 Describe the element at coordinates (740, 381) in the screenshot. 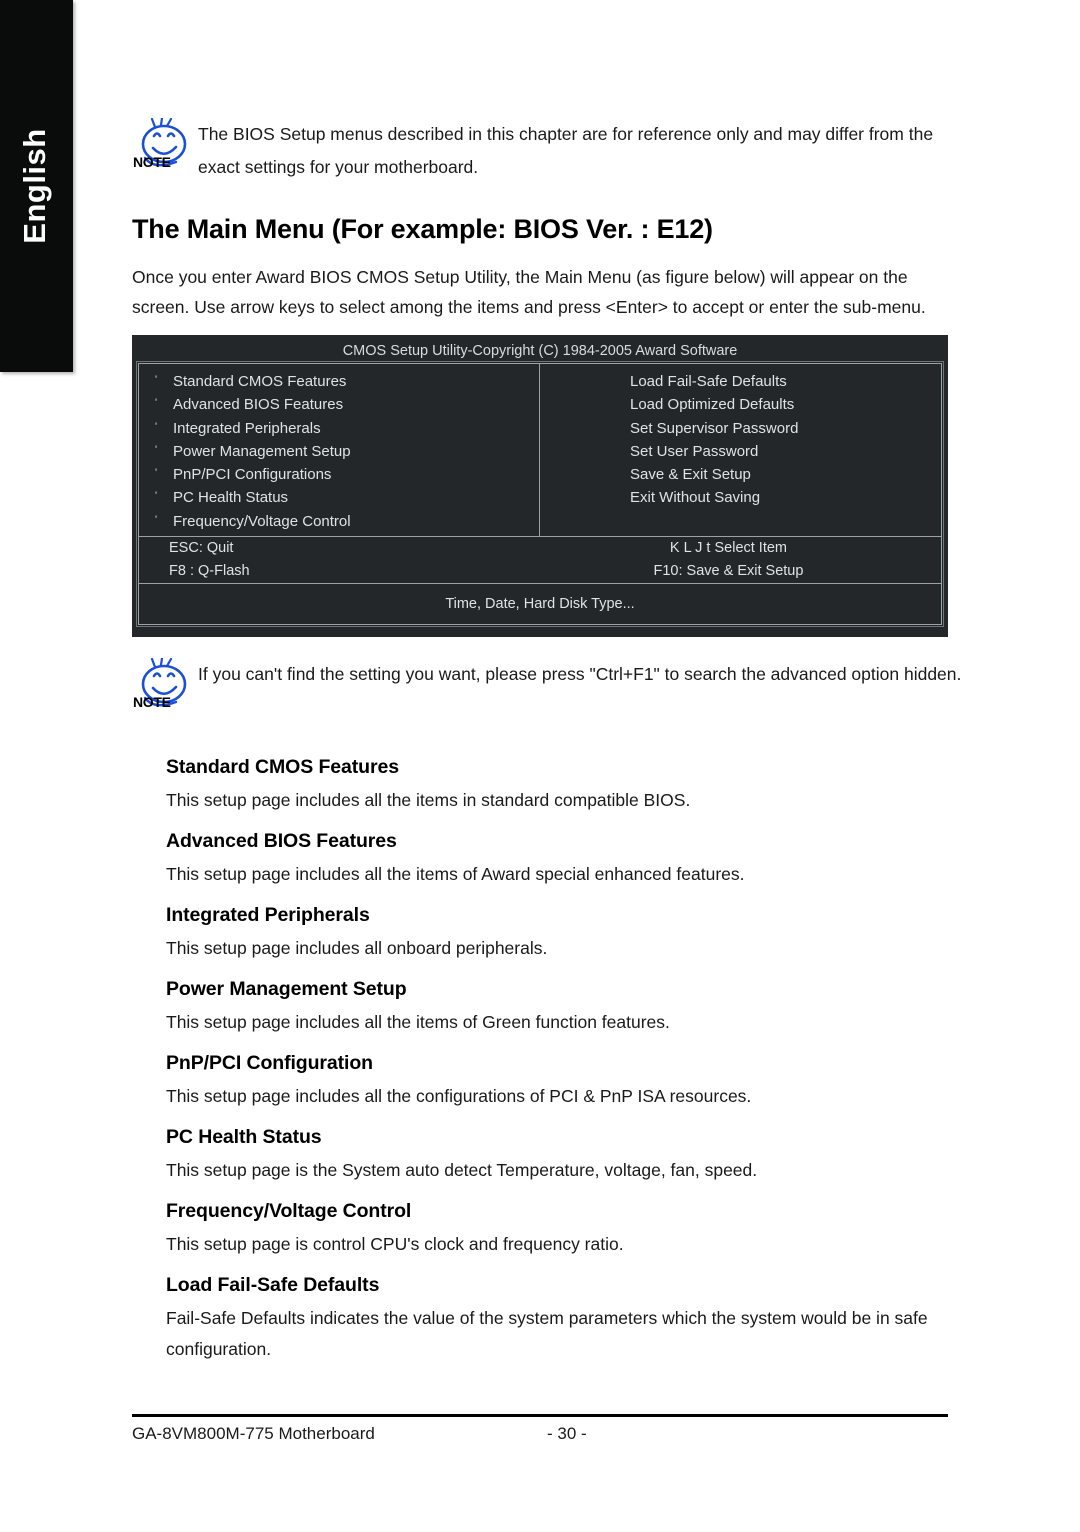

I see `bios-menu-item: Load Fail-Safe Defaults` at that location.